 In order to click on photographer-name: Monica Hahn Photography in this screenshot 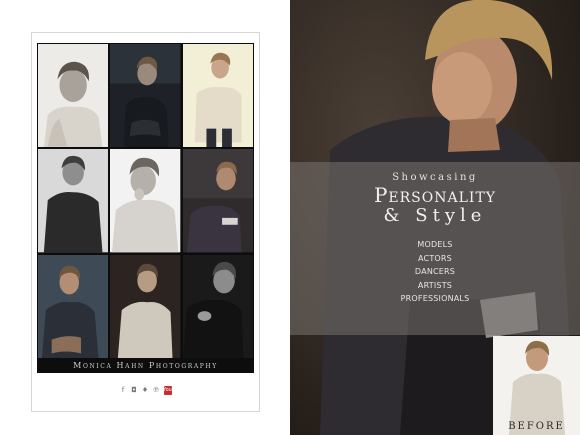, I will do `click(145, 366)`.